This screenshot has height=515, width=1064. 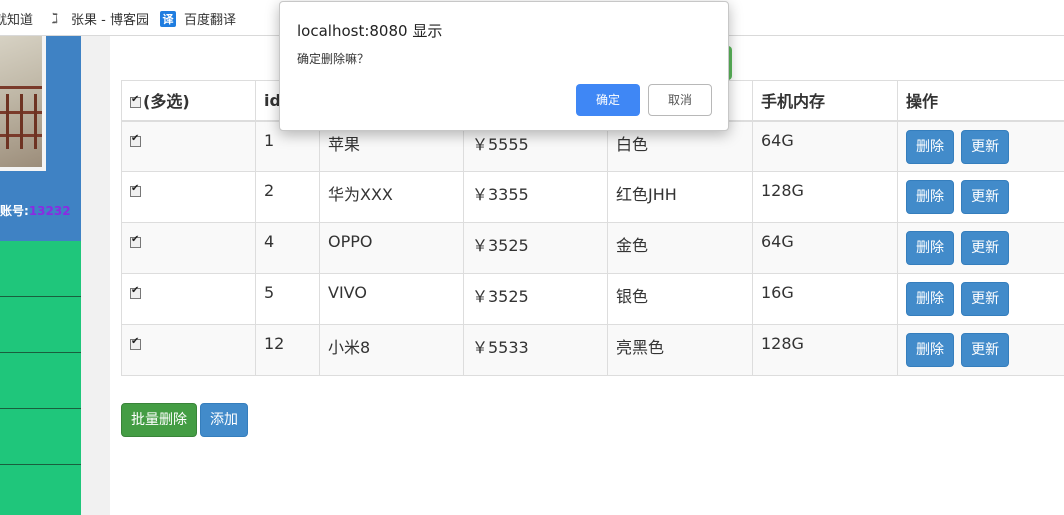 I want to click on row-id: 12, so click(x=287, y=350).